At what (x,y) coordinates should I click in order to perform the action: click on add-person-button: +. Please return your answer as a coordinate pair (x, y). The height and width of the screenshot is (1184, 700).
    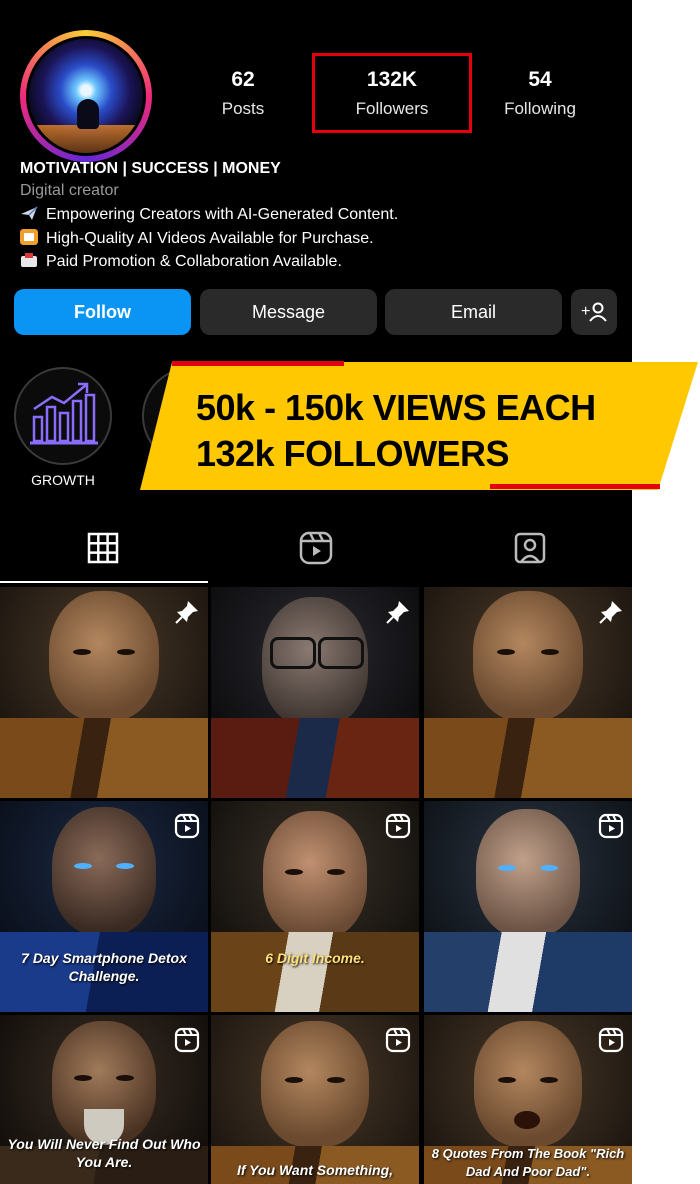
    Looking at the image, I should click on (594, 312).